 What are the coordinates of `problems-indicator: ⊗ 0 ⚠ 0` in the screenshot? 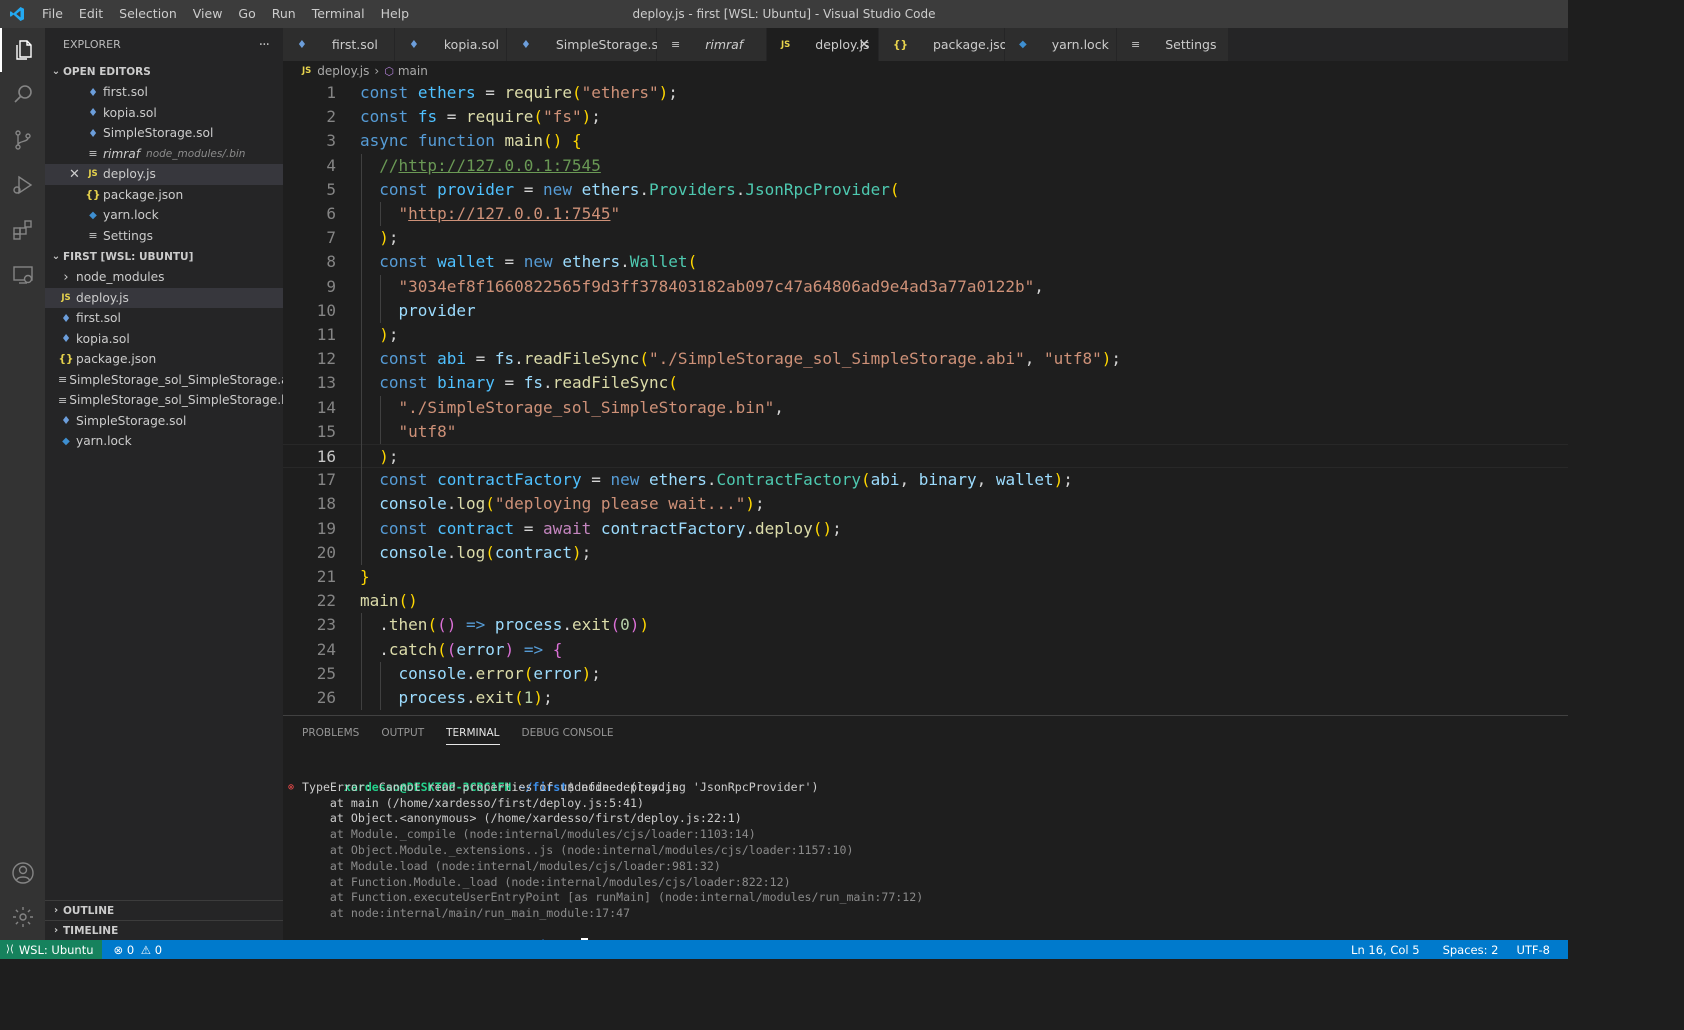 It's located at (138, 950).